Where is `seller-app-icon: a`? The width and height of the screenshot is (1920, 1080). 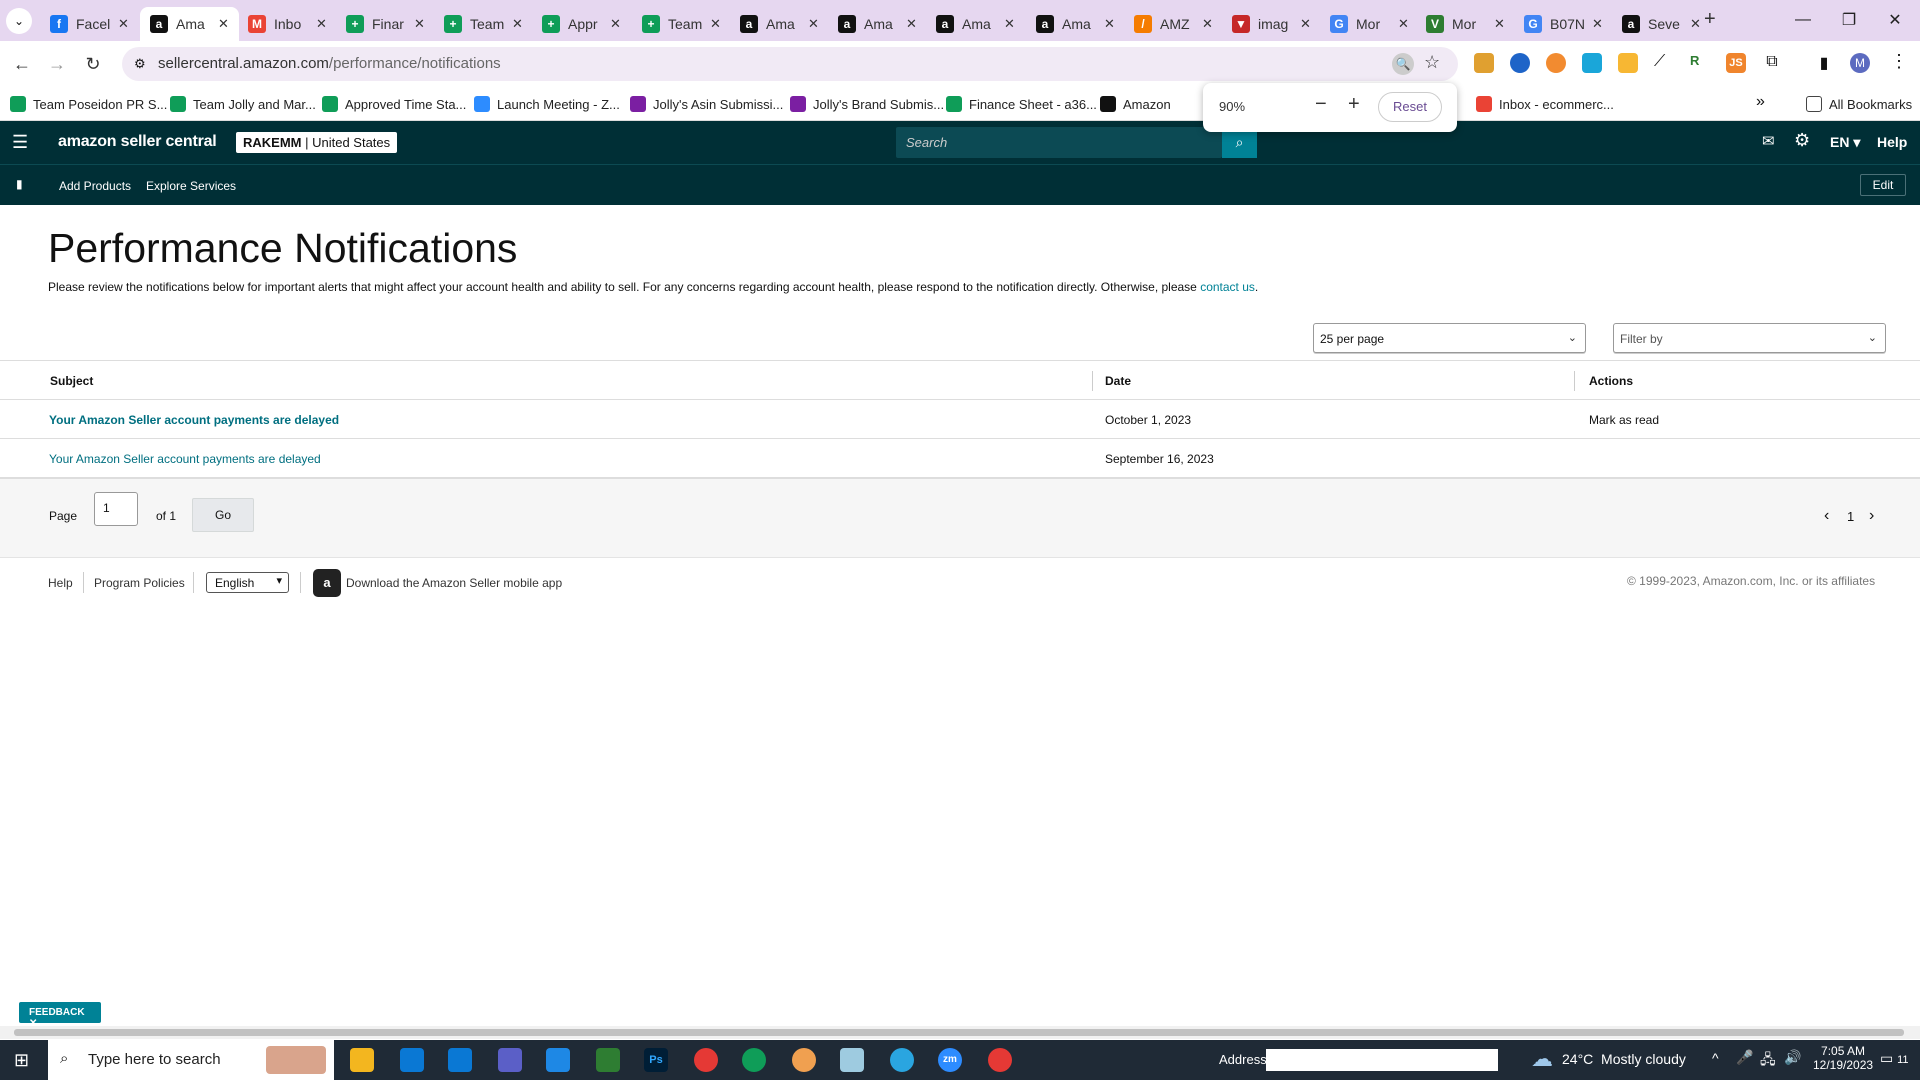 seller-app-icon: a is located at coordinates (327, 583).